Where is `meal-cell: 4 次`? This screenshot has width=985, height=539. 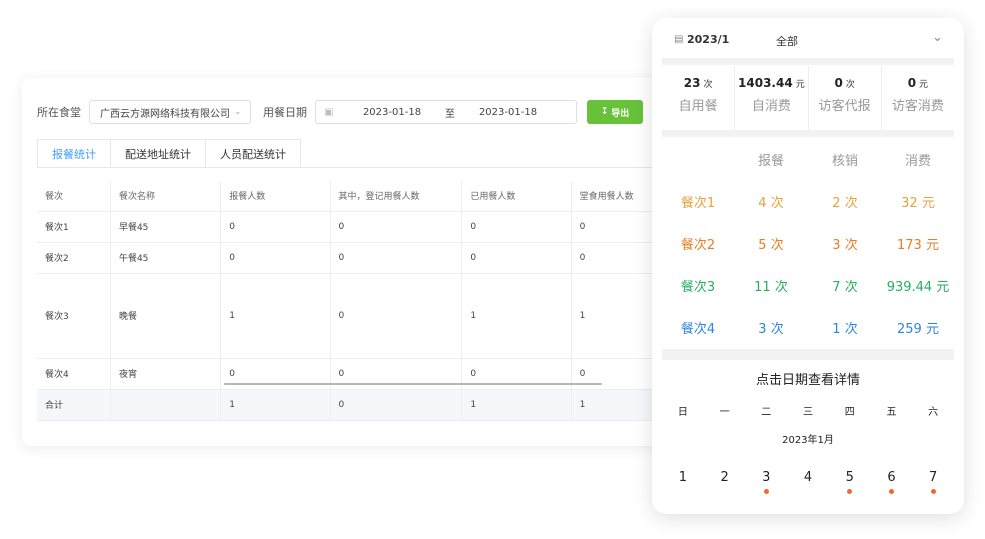 meal-cell: 4 次 is located at coordinates (771, 203).